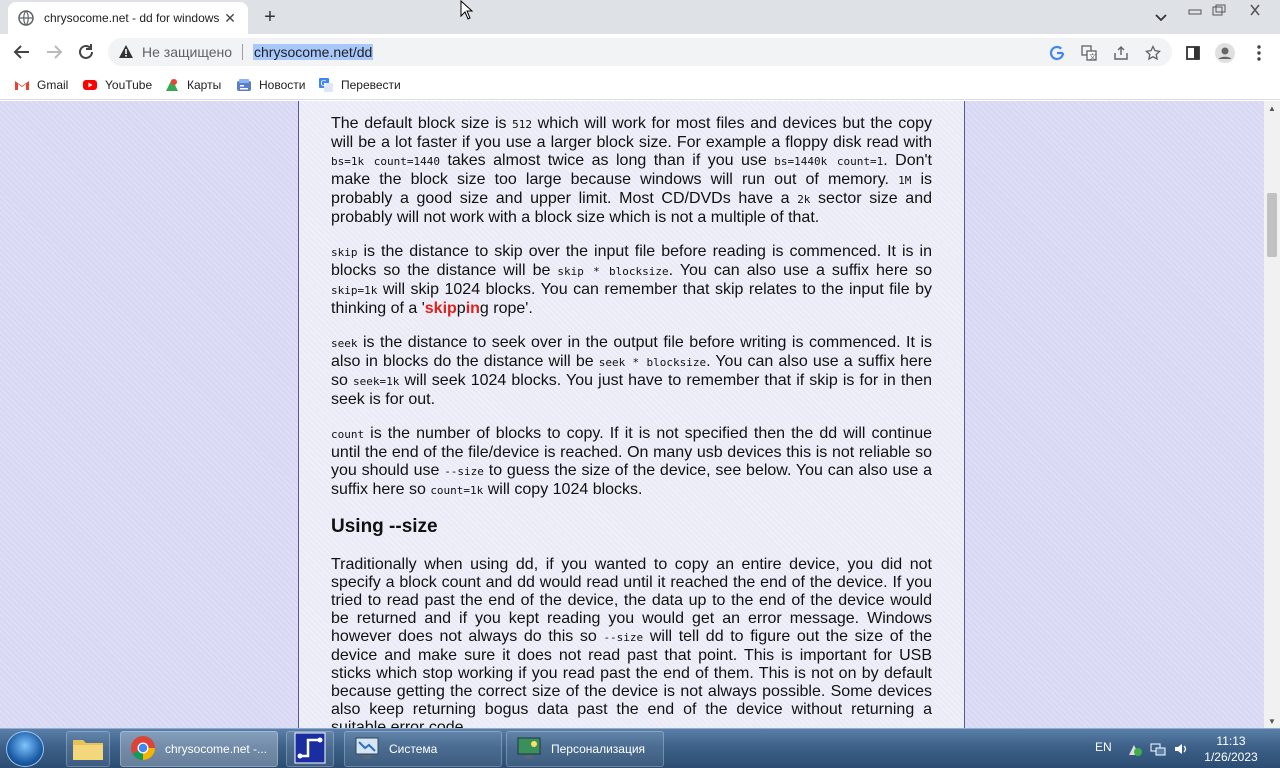 Image resolution: width=1280 pixels, height=768 pixels. I want to click on personalization-icon, so click(529, 749).